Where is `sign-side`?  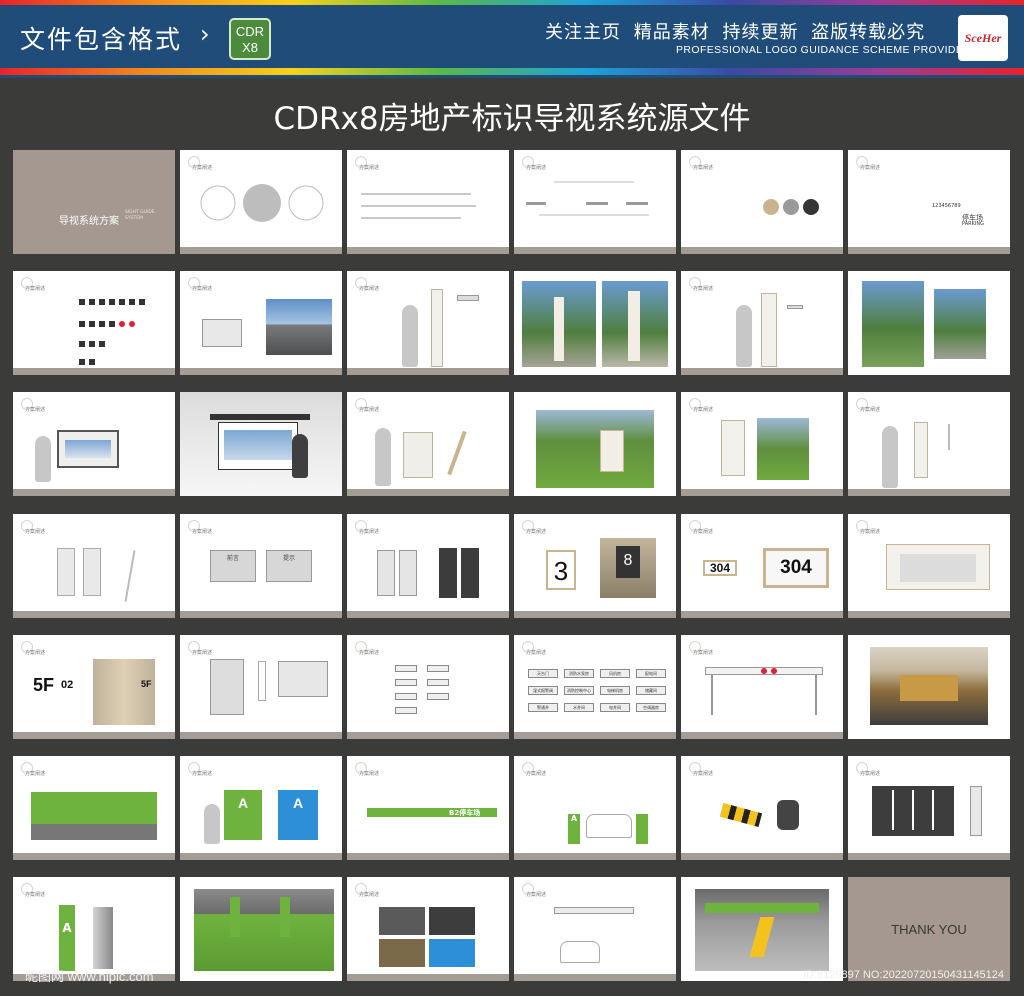 sign-side is located at coordinates (130, 576).